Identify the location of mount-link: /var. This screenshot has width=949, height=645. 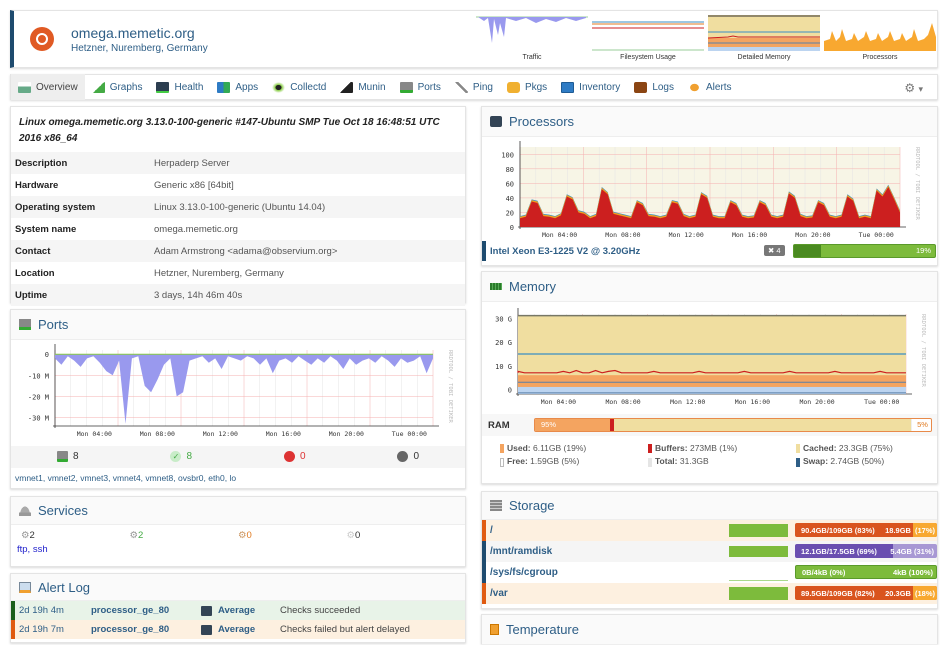
(497, 593).